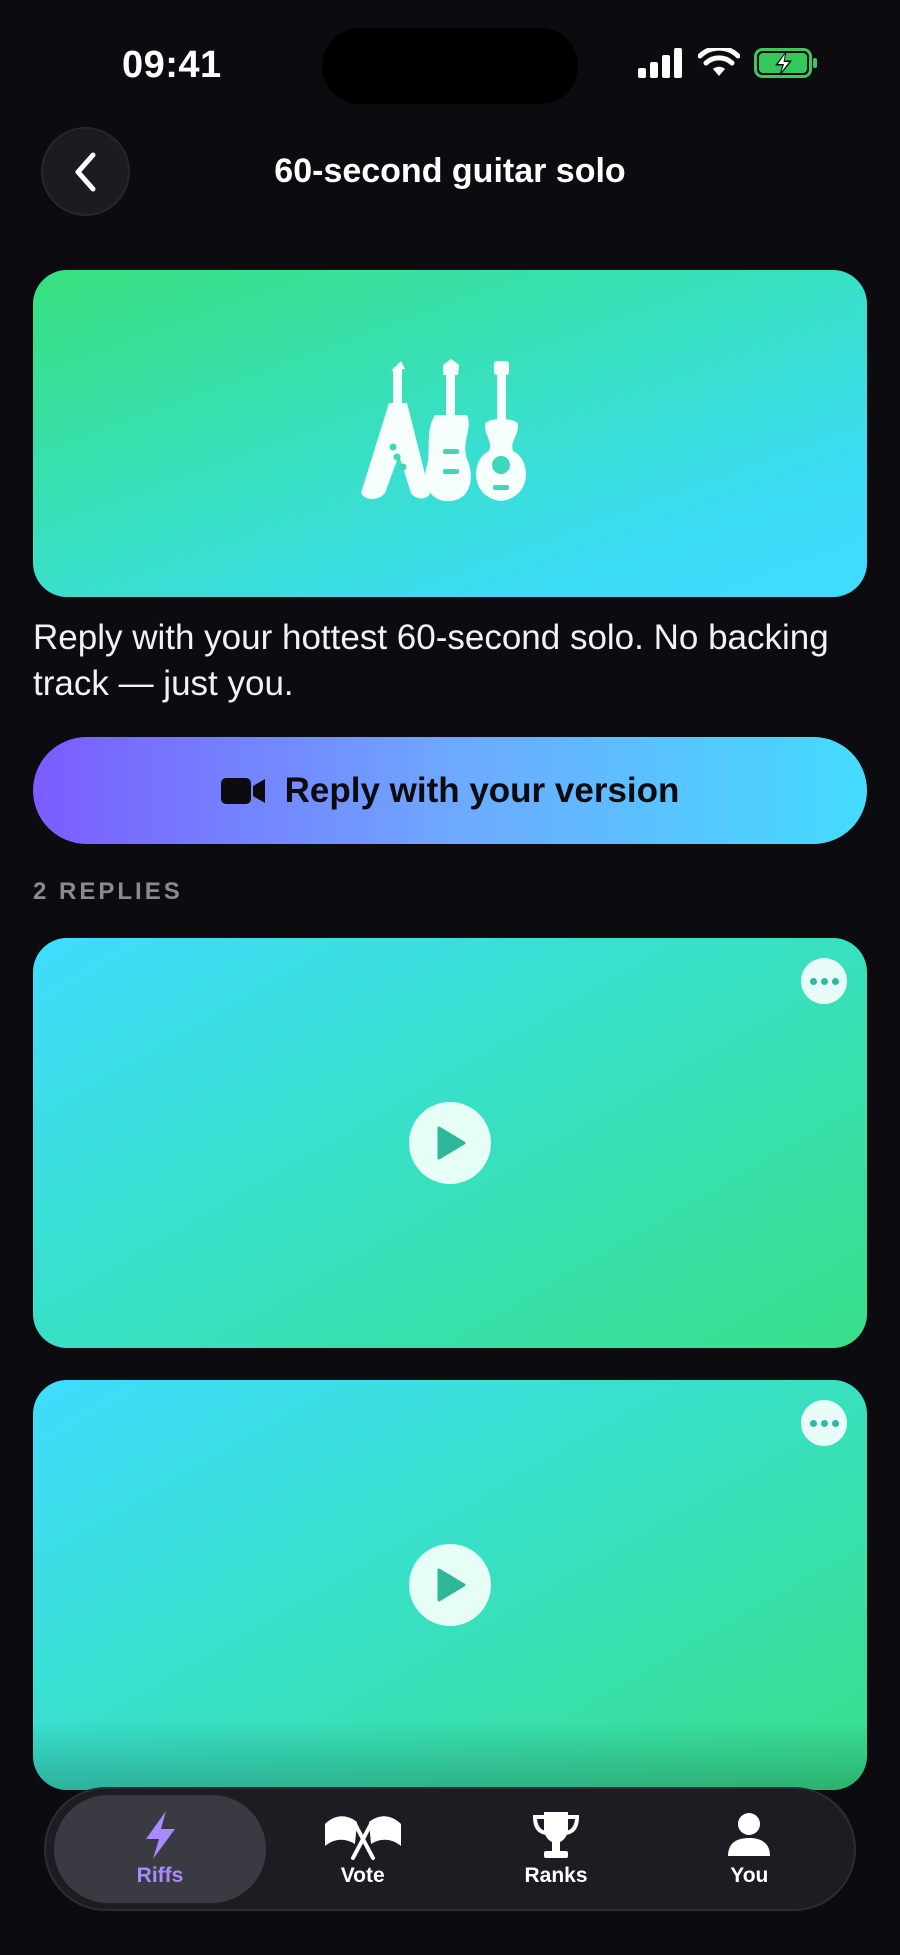 The width and height of the screenshot is (900, 1955). Describe the element at coordinates (242, 790) in the screenshot. I see `video-camera-icon` at that location.